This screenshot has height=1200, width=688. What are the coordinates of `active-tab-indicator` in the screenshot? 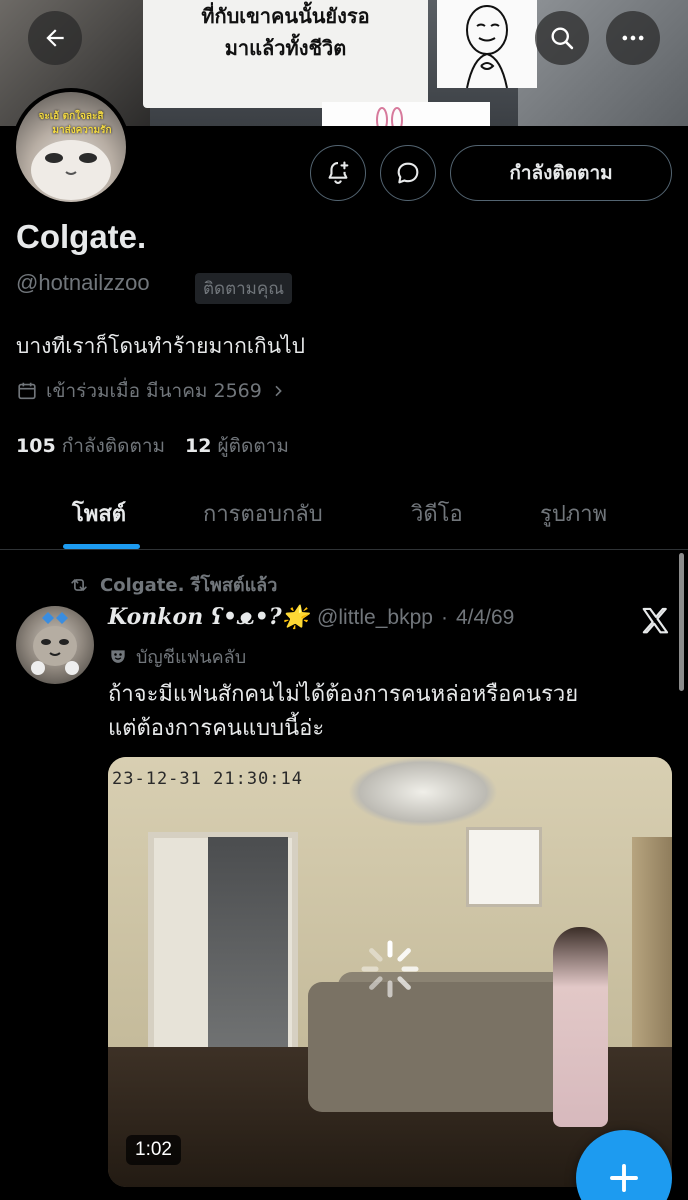 It's located at (101, 546).